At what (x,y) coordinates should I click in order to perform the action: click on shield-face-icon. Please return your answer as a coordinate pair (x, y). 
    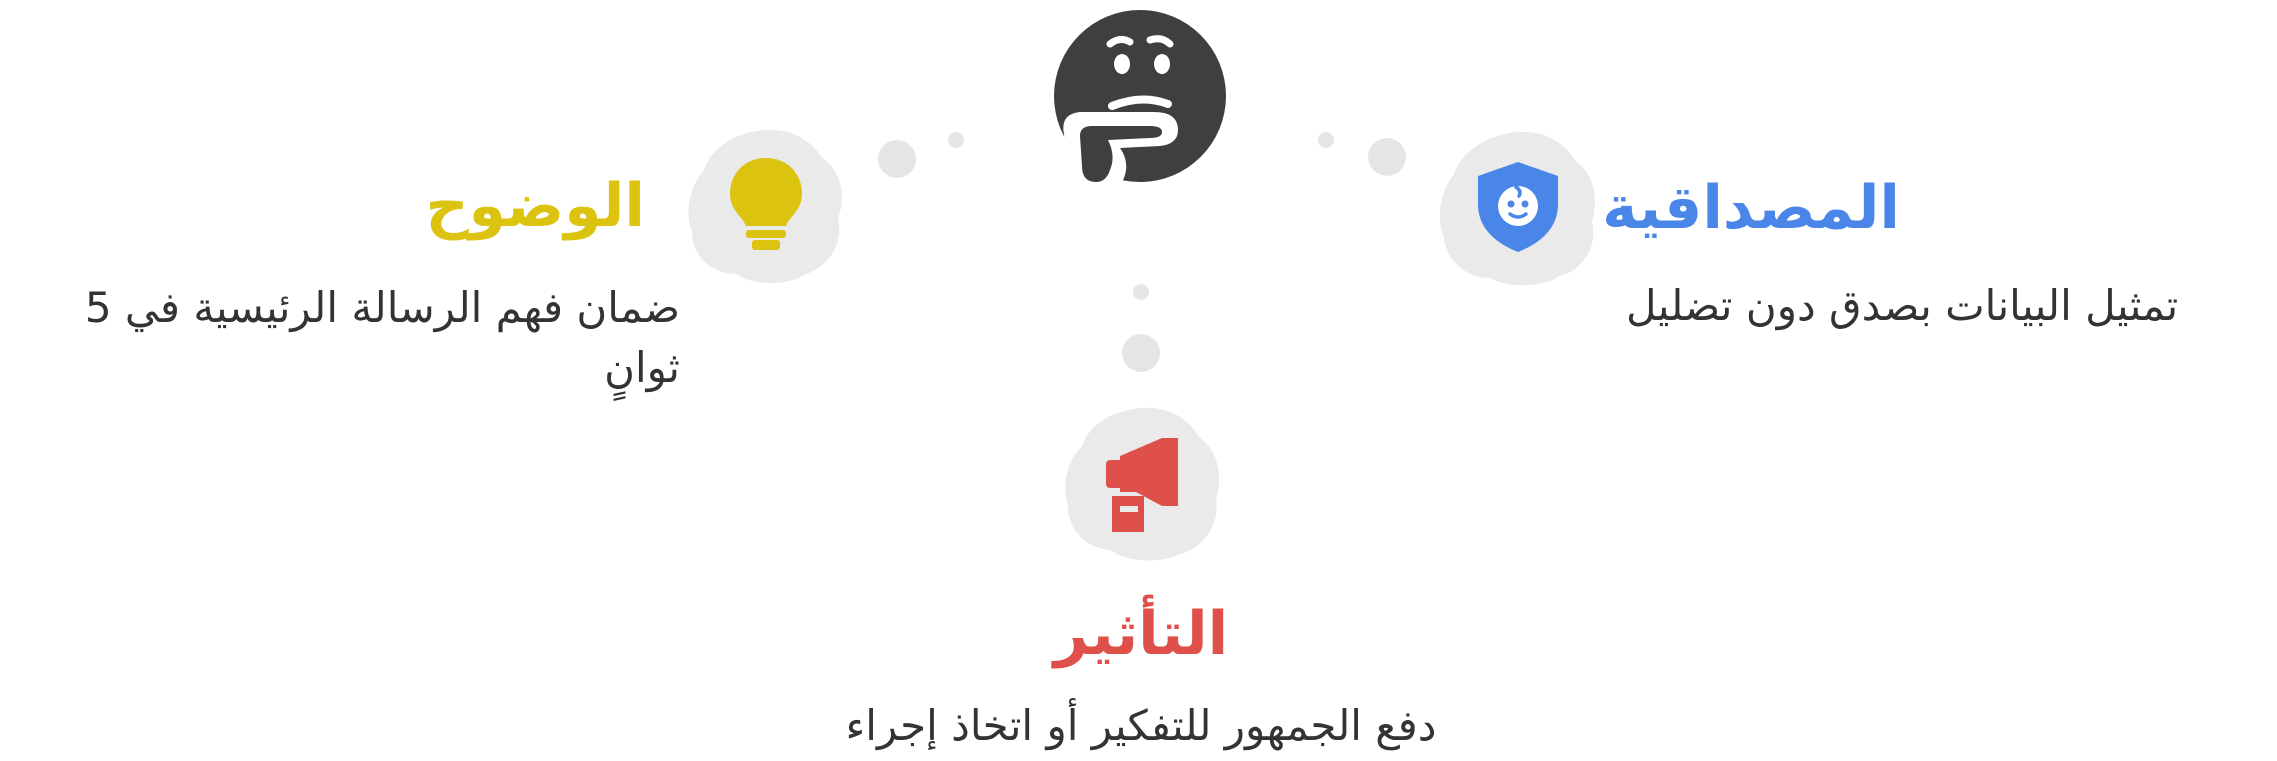
    Looking at the image, I should click on (1518, 207).